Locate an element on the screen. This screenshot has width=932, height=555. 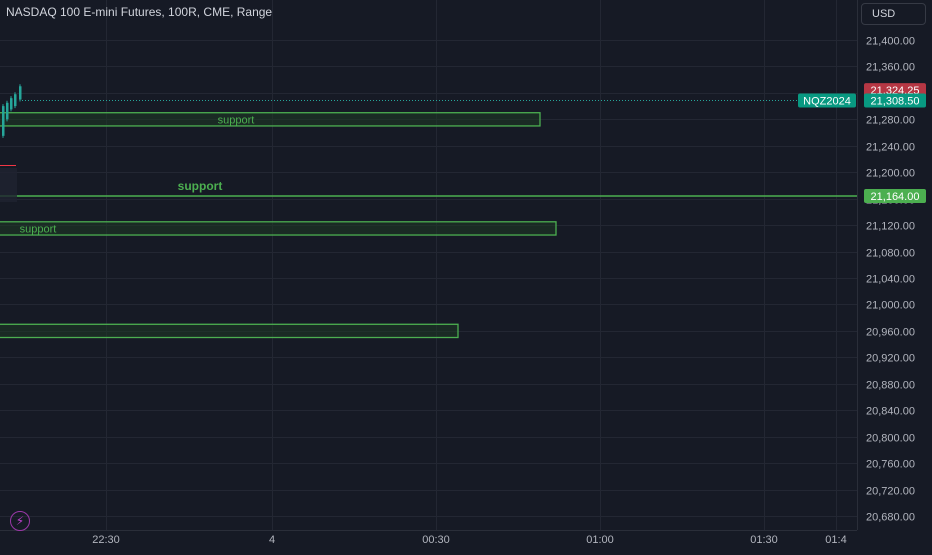
y-tick-label: 20,920.00 is located at coordinates (890, 359).